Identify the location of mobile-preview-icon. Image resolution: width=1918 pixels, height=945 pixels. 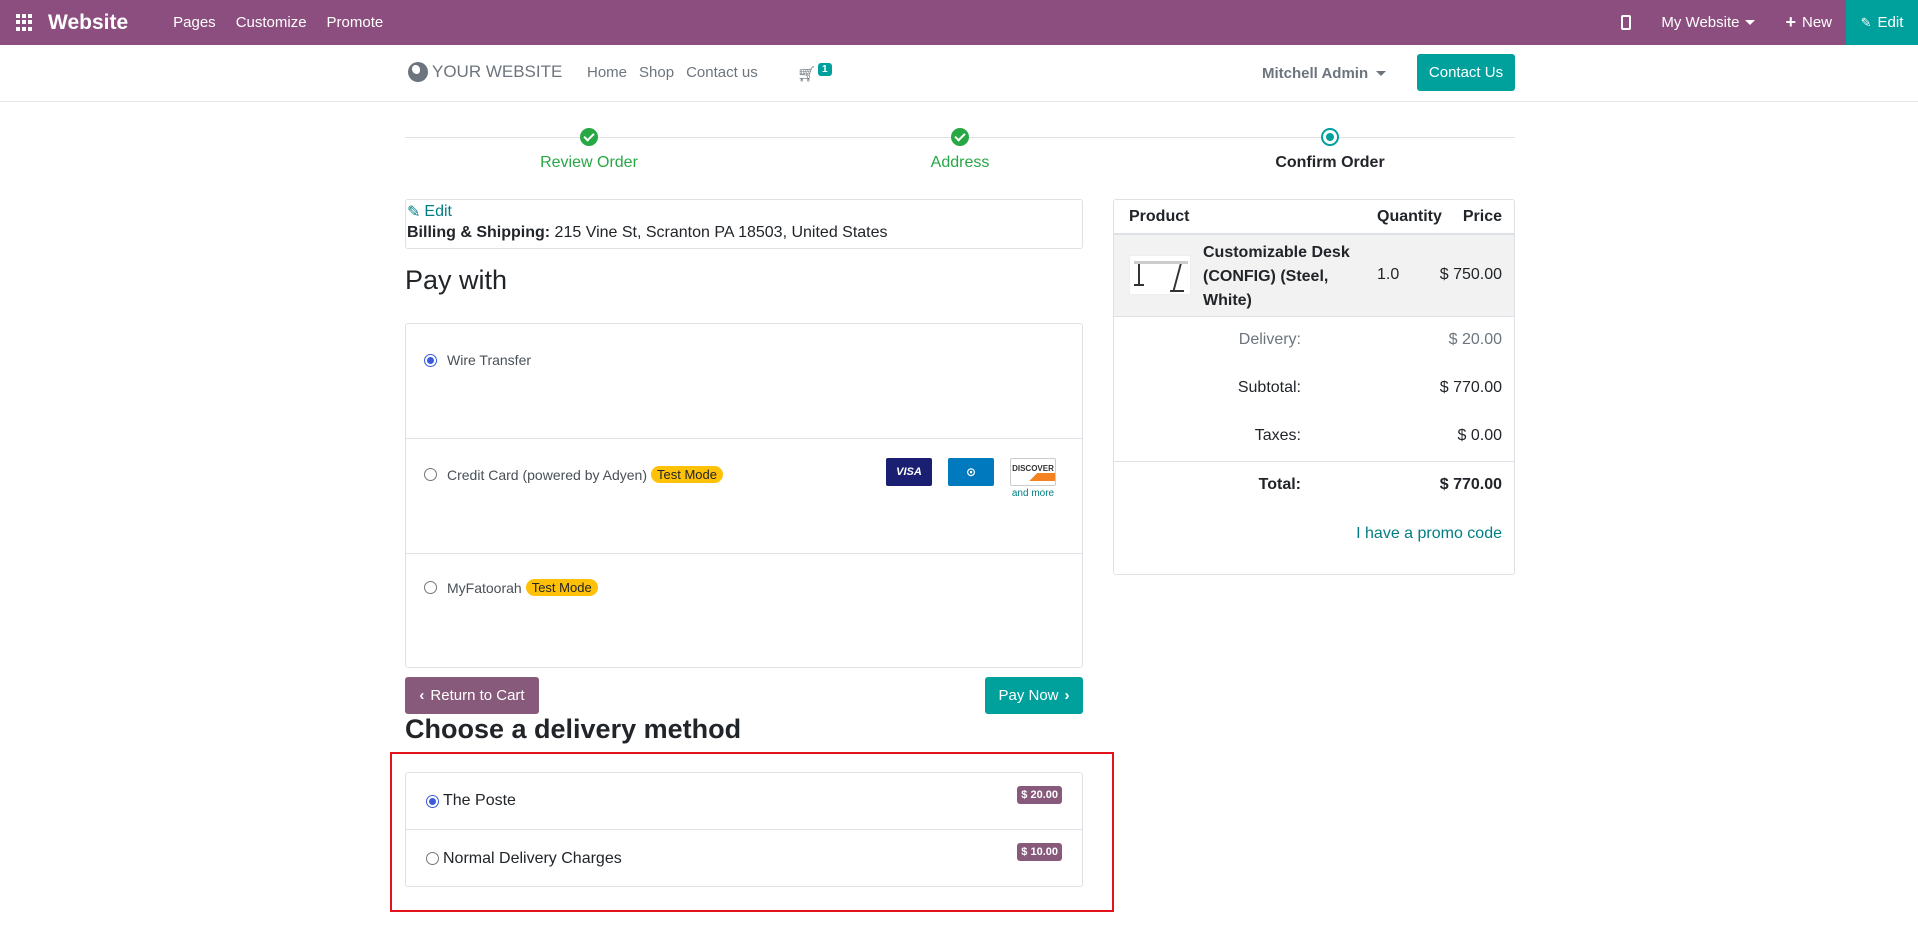
(1626, 22).